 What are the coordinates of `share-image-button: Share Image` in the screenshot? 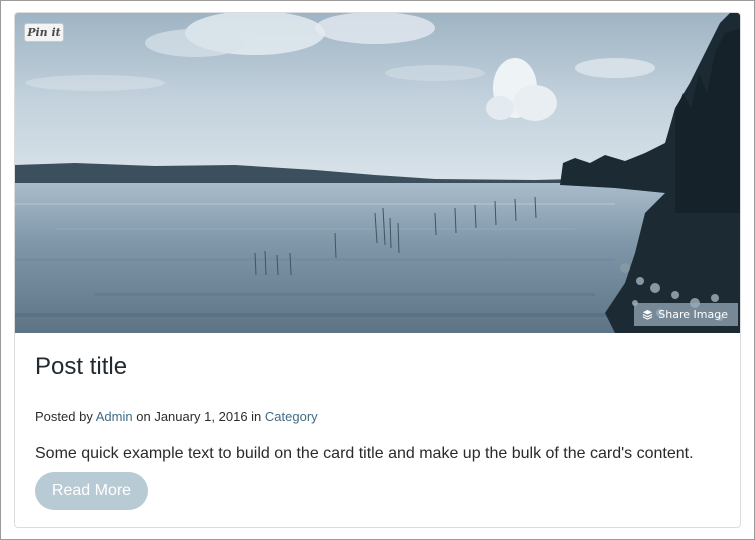 It's located at (686, 314).